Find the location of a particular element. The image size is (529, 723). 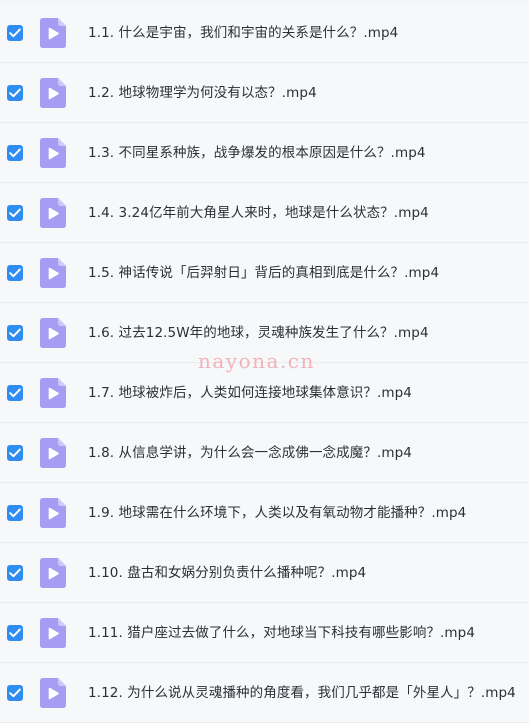

file-row: 1.2. 地球物理学为何没有以态？.mp4 is located at coordinates (264, 93).